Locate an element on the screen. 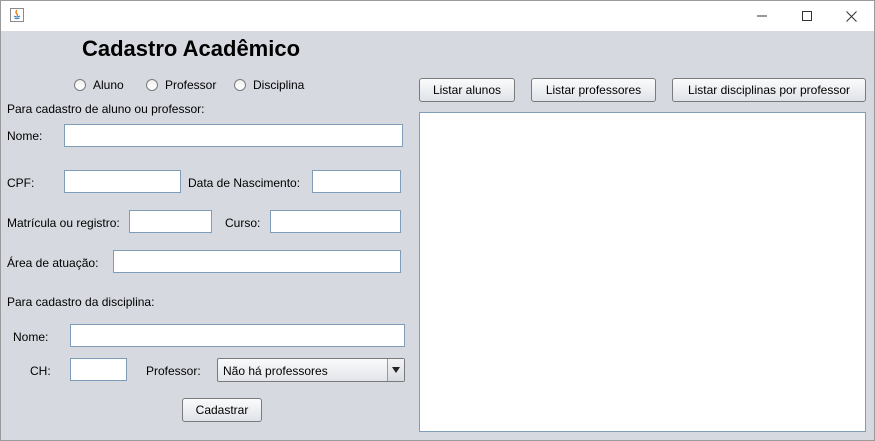 This screenshot has height=441, width=875. area-input is located at coordinates (257, 261).